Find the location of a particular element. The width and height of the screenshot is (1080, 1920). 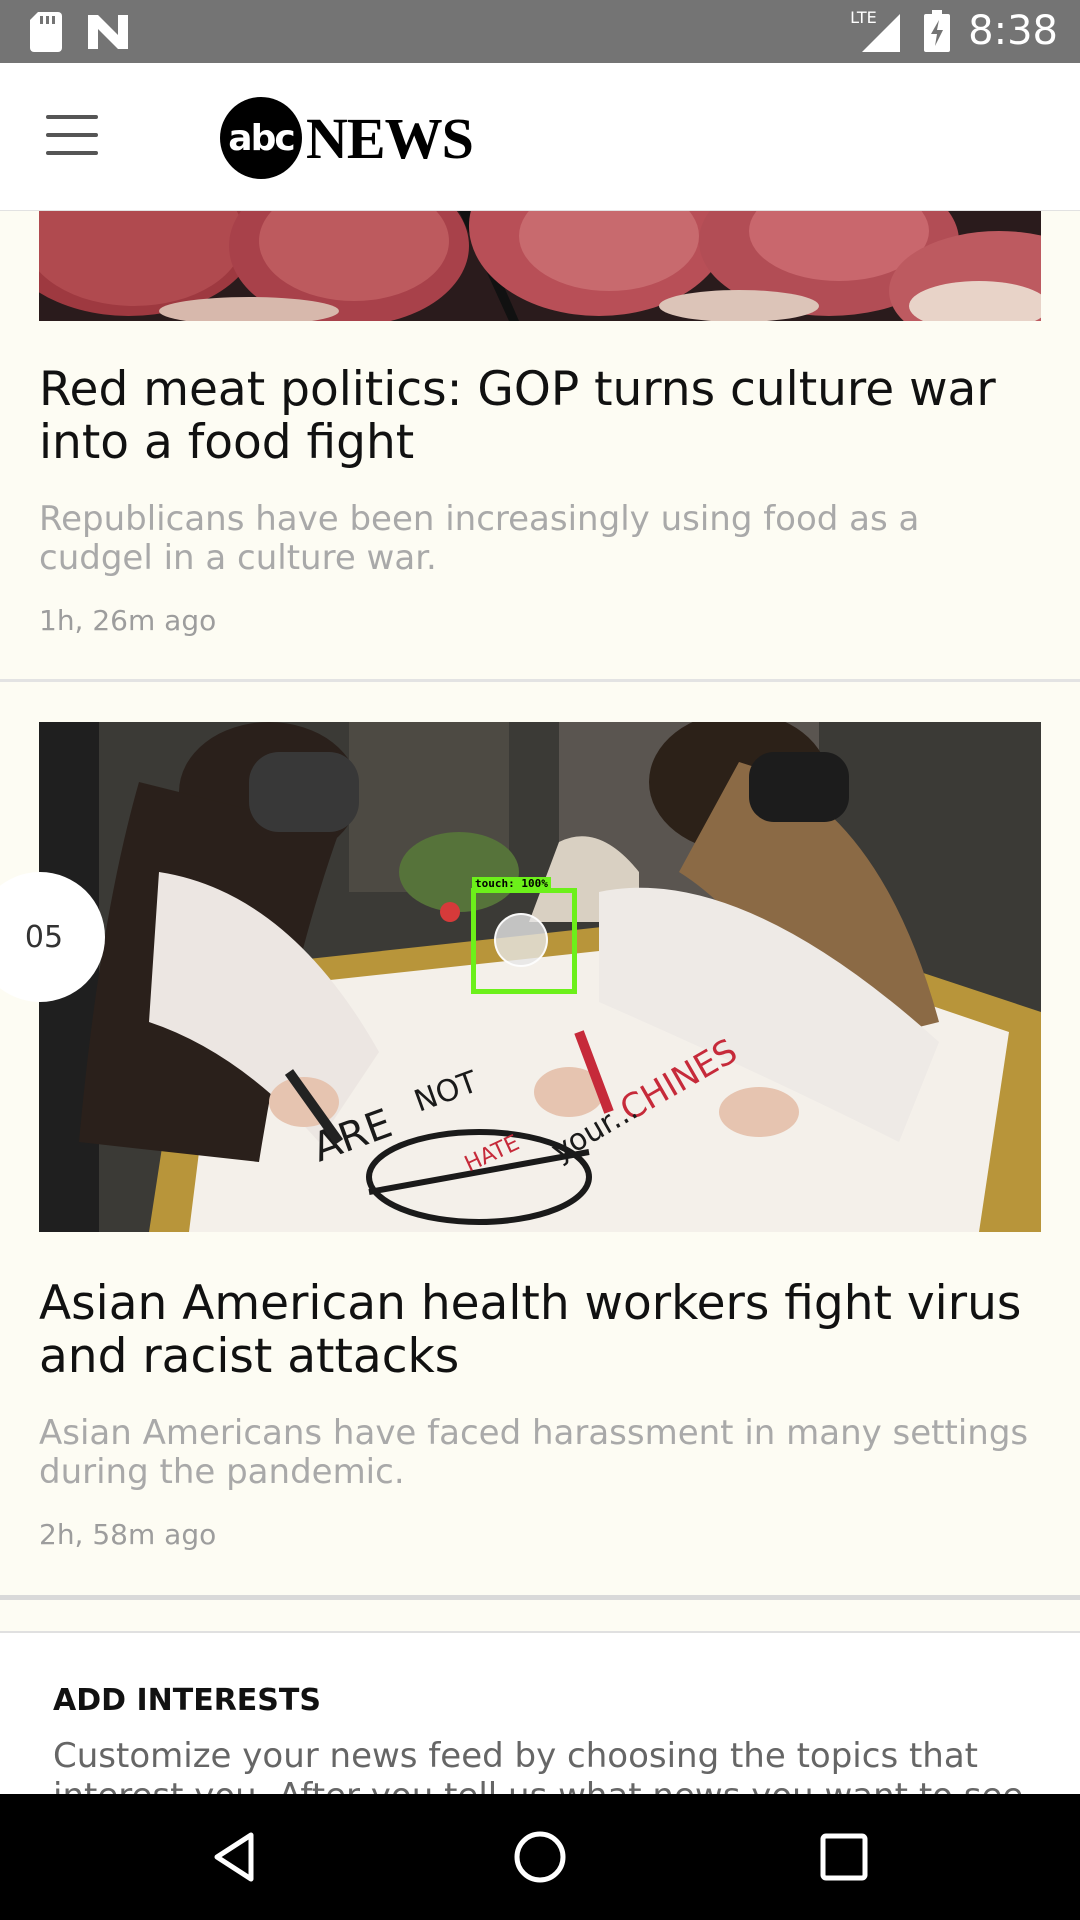

news-logo-text: NEWS is located at coordinates (390, 138).